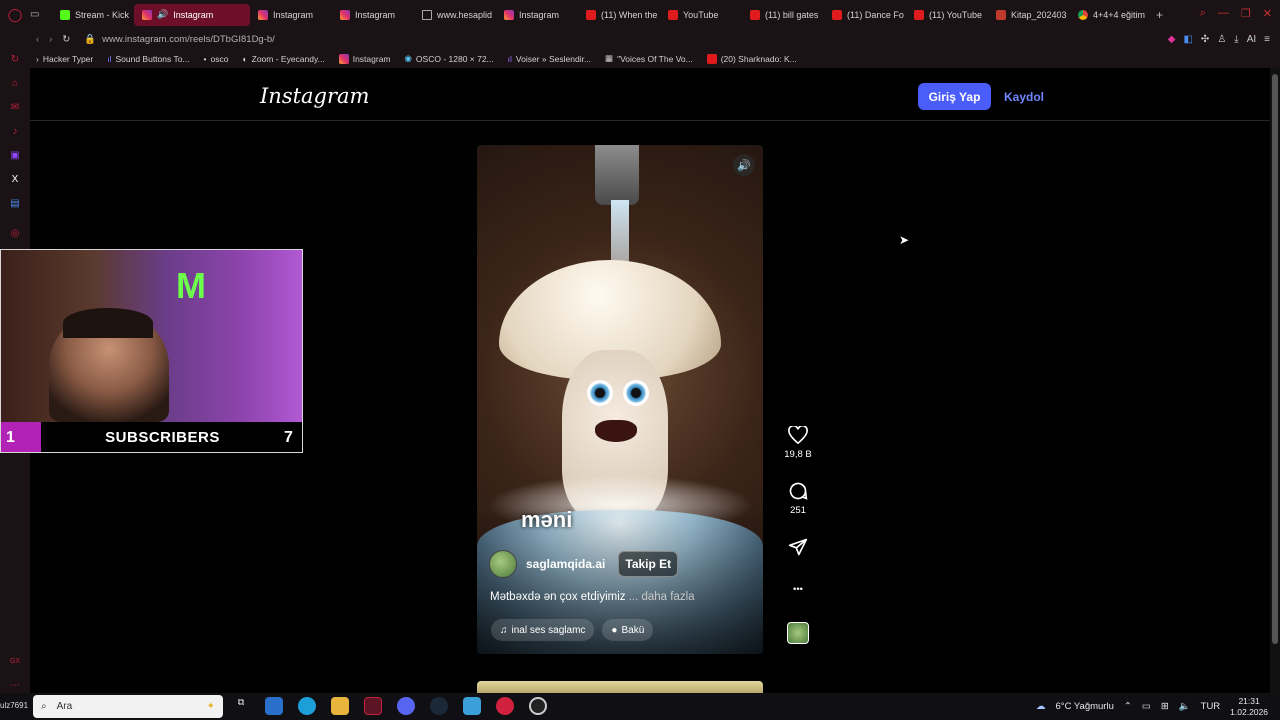  I want to click on more-link: ... daha fazla, so click(662, 597).